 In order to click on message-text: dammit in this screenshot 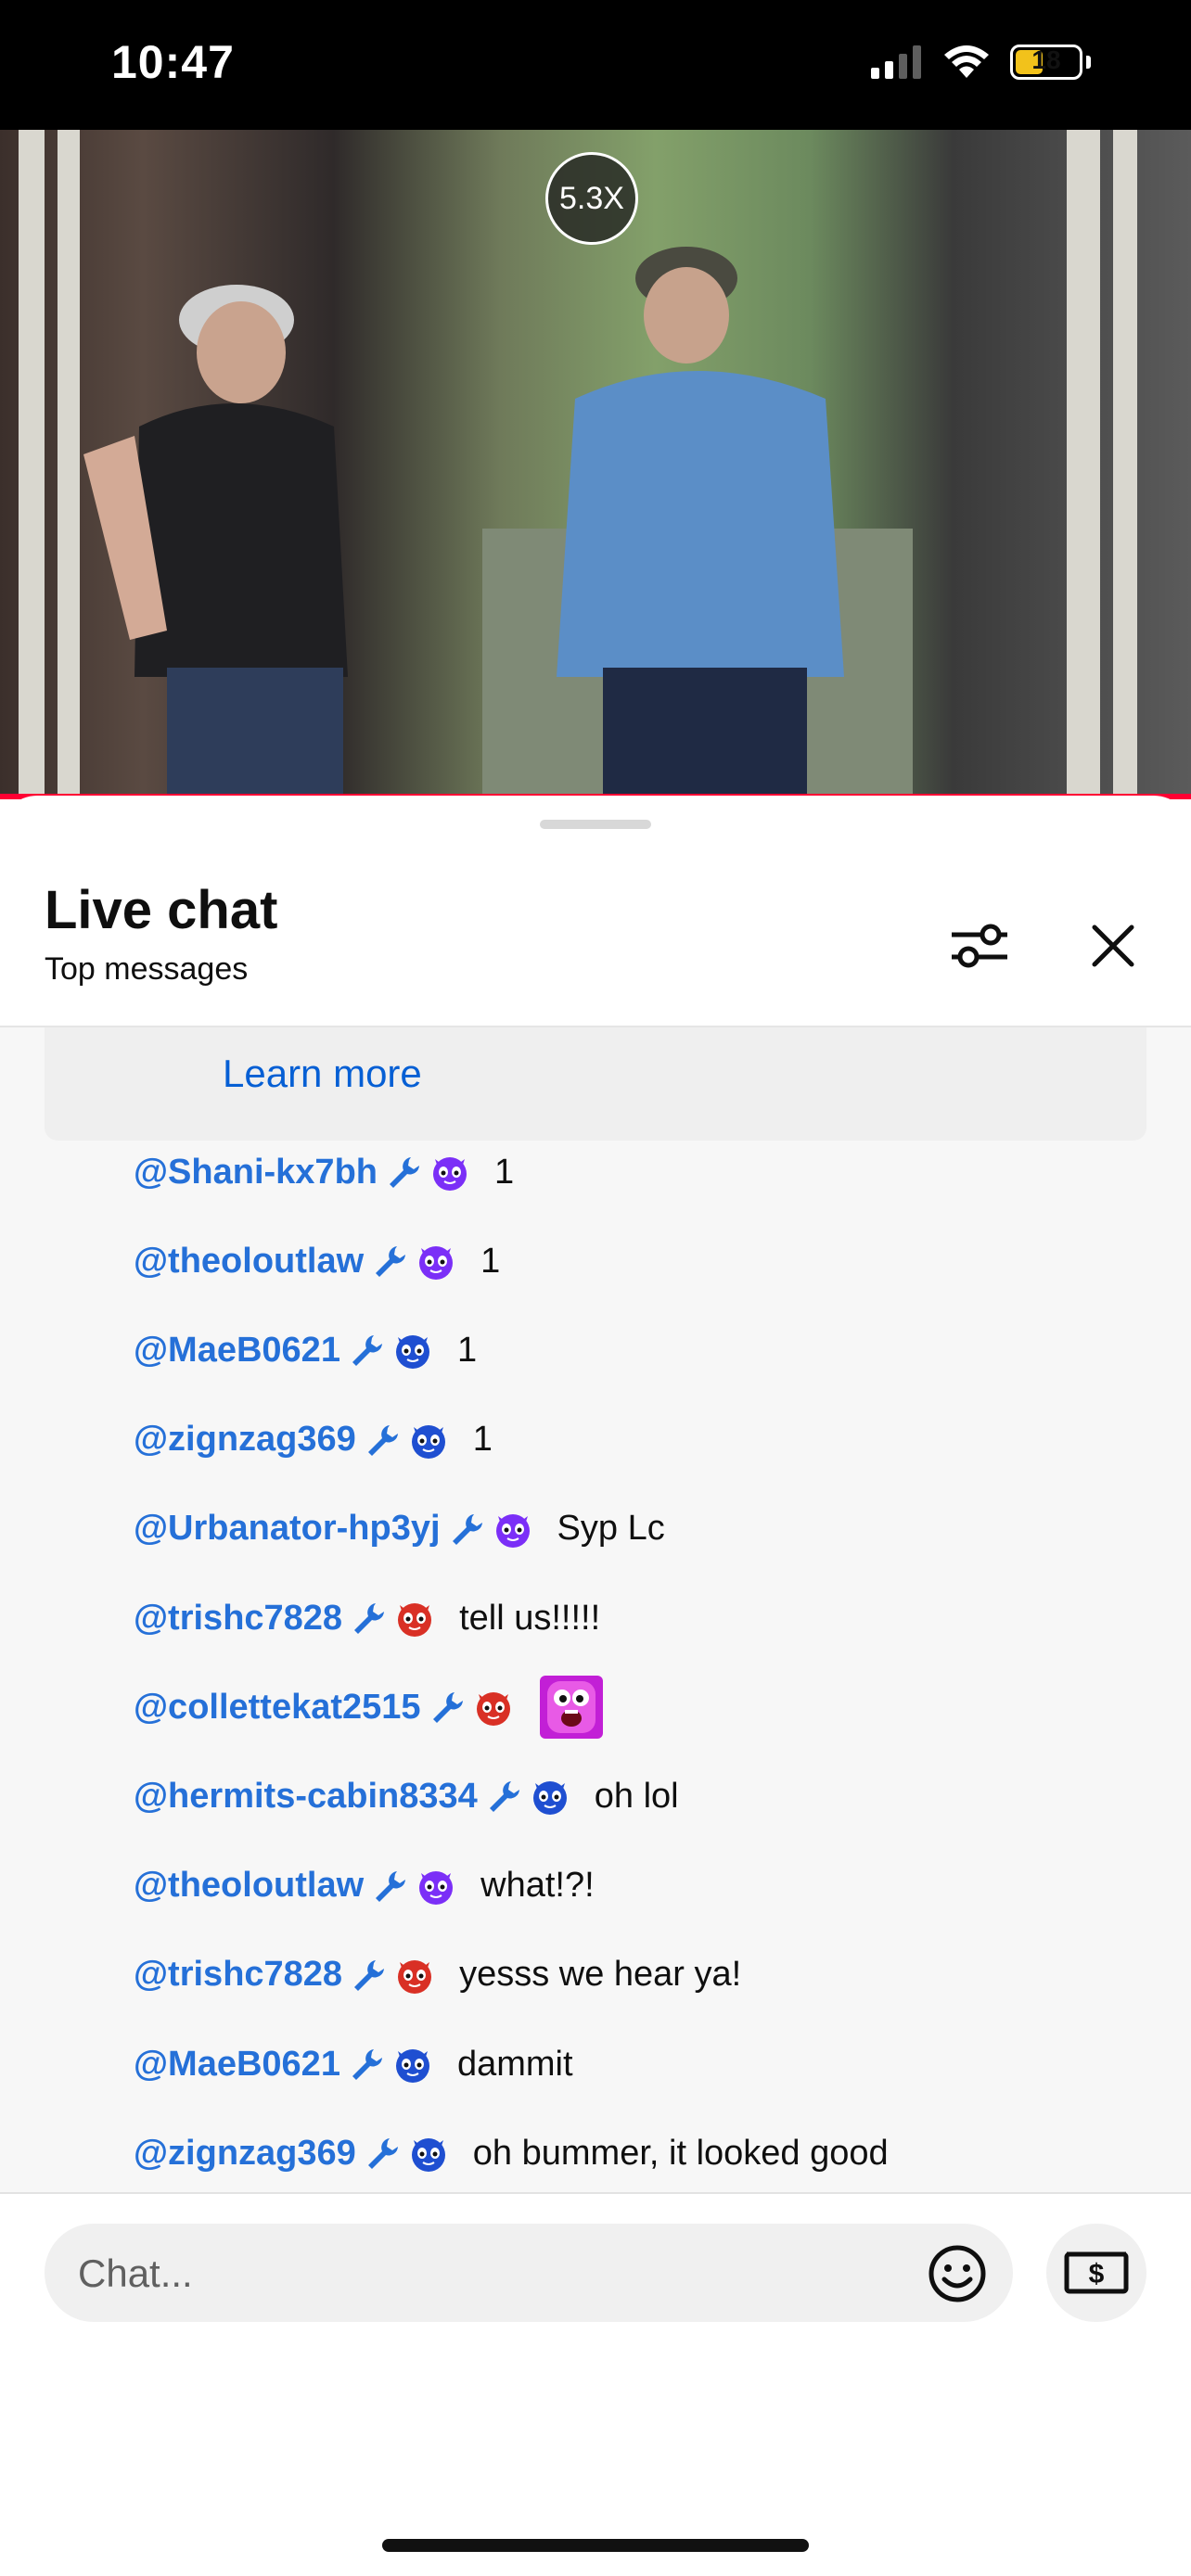, I will do `click(514, 2064)`.